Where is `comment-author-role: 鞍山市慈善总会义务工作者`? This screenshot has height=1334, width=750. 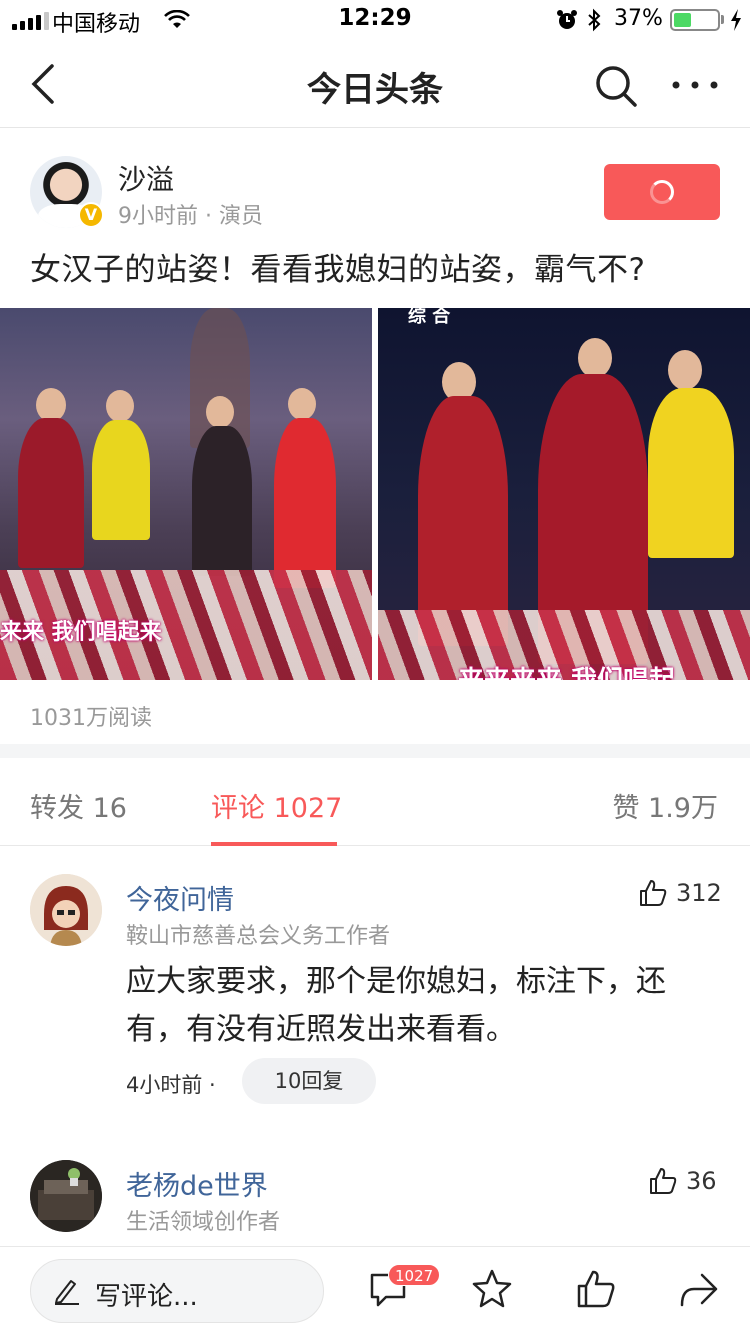
comment-author-role: 鞍山市慈善总会义务工作者 is located at coordinates (258, 936).